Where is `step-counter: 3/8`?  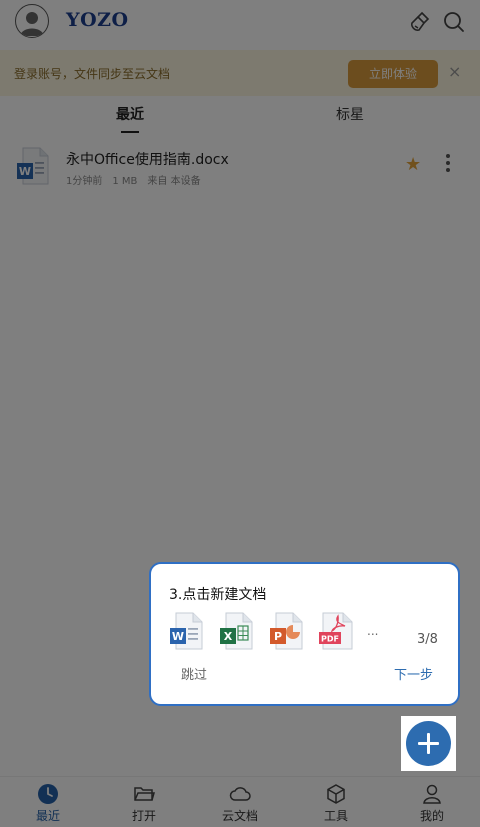 step-counter: 3/8 is located at coordinates (427, 639).